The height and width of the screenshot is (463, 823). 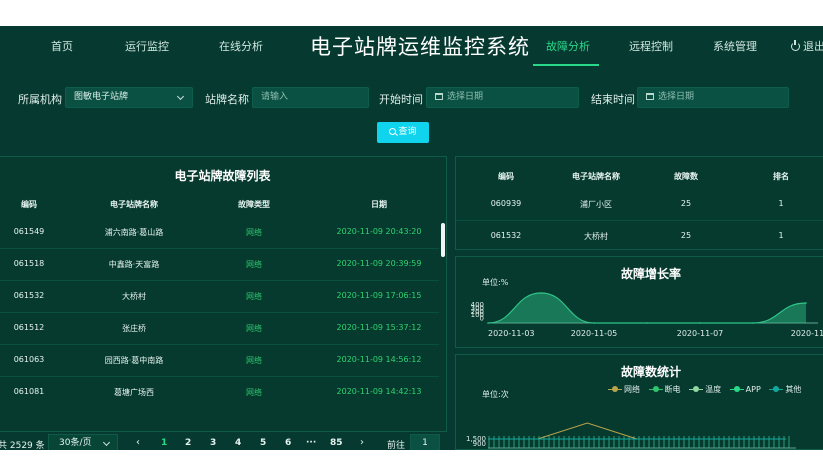 I want to click on app-title: 电子站牌运维监控系统, so click(x=420, y=47).